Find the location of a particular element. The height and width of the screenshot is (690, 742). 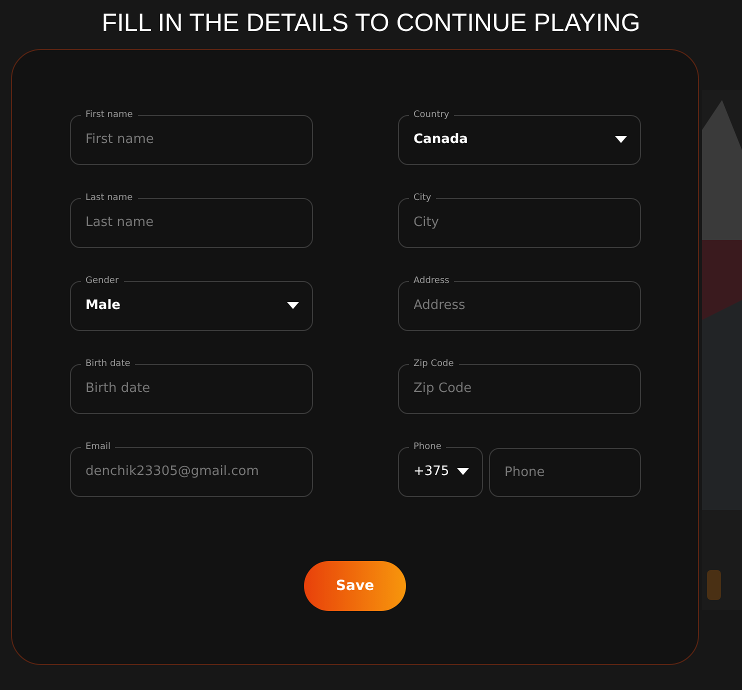

field-label: Birth date is located at coordinates (108, 364).